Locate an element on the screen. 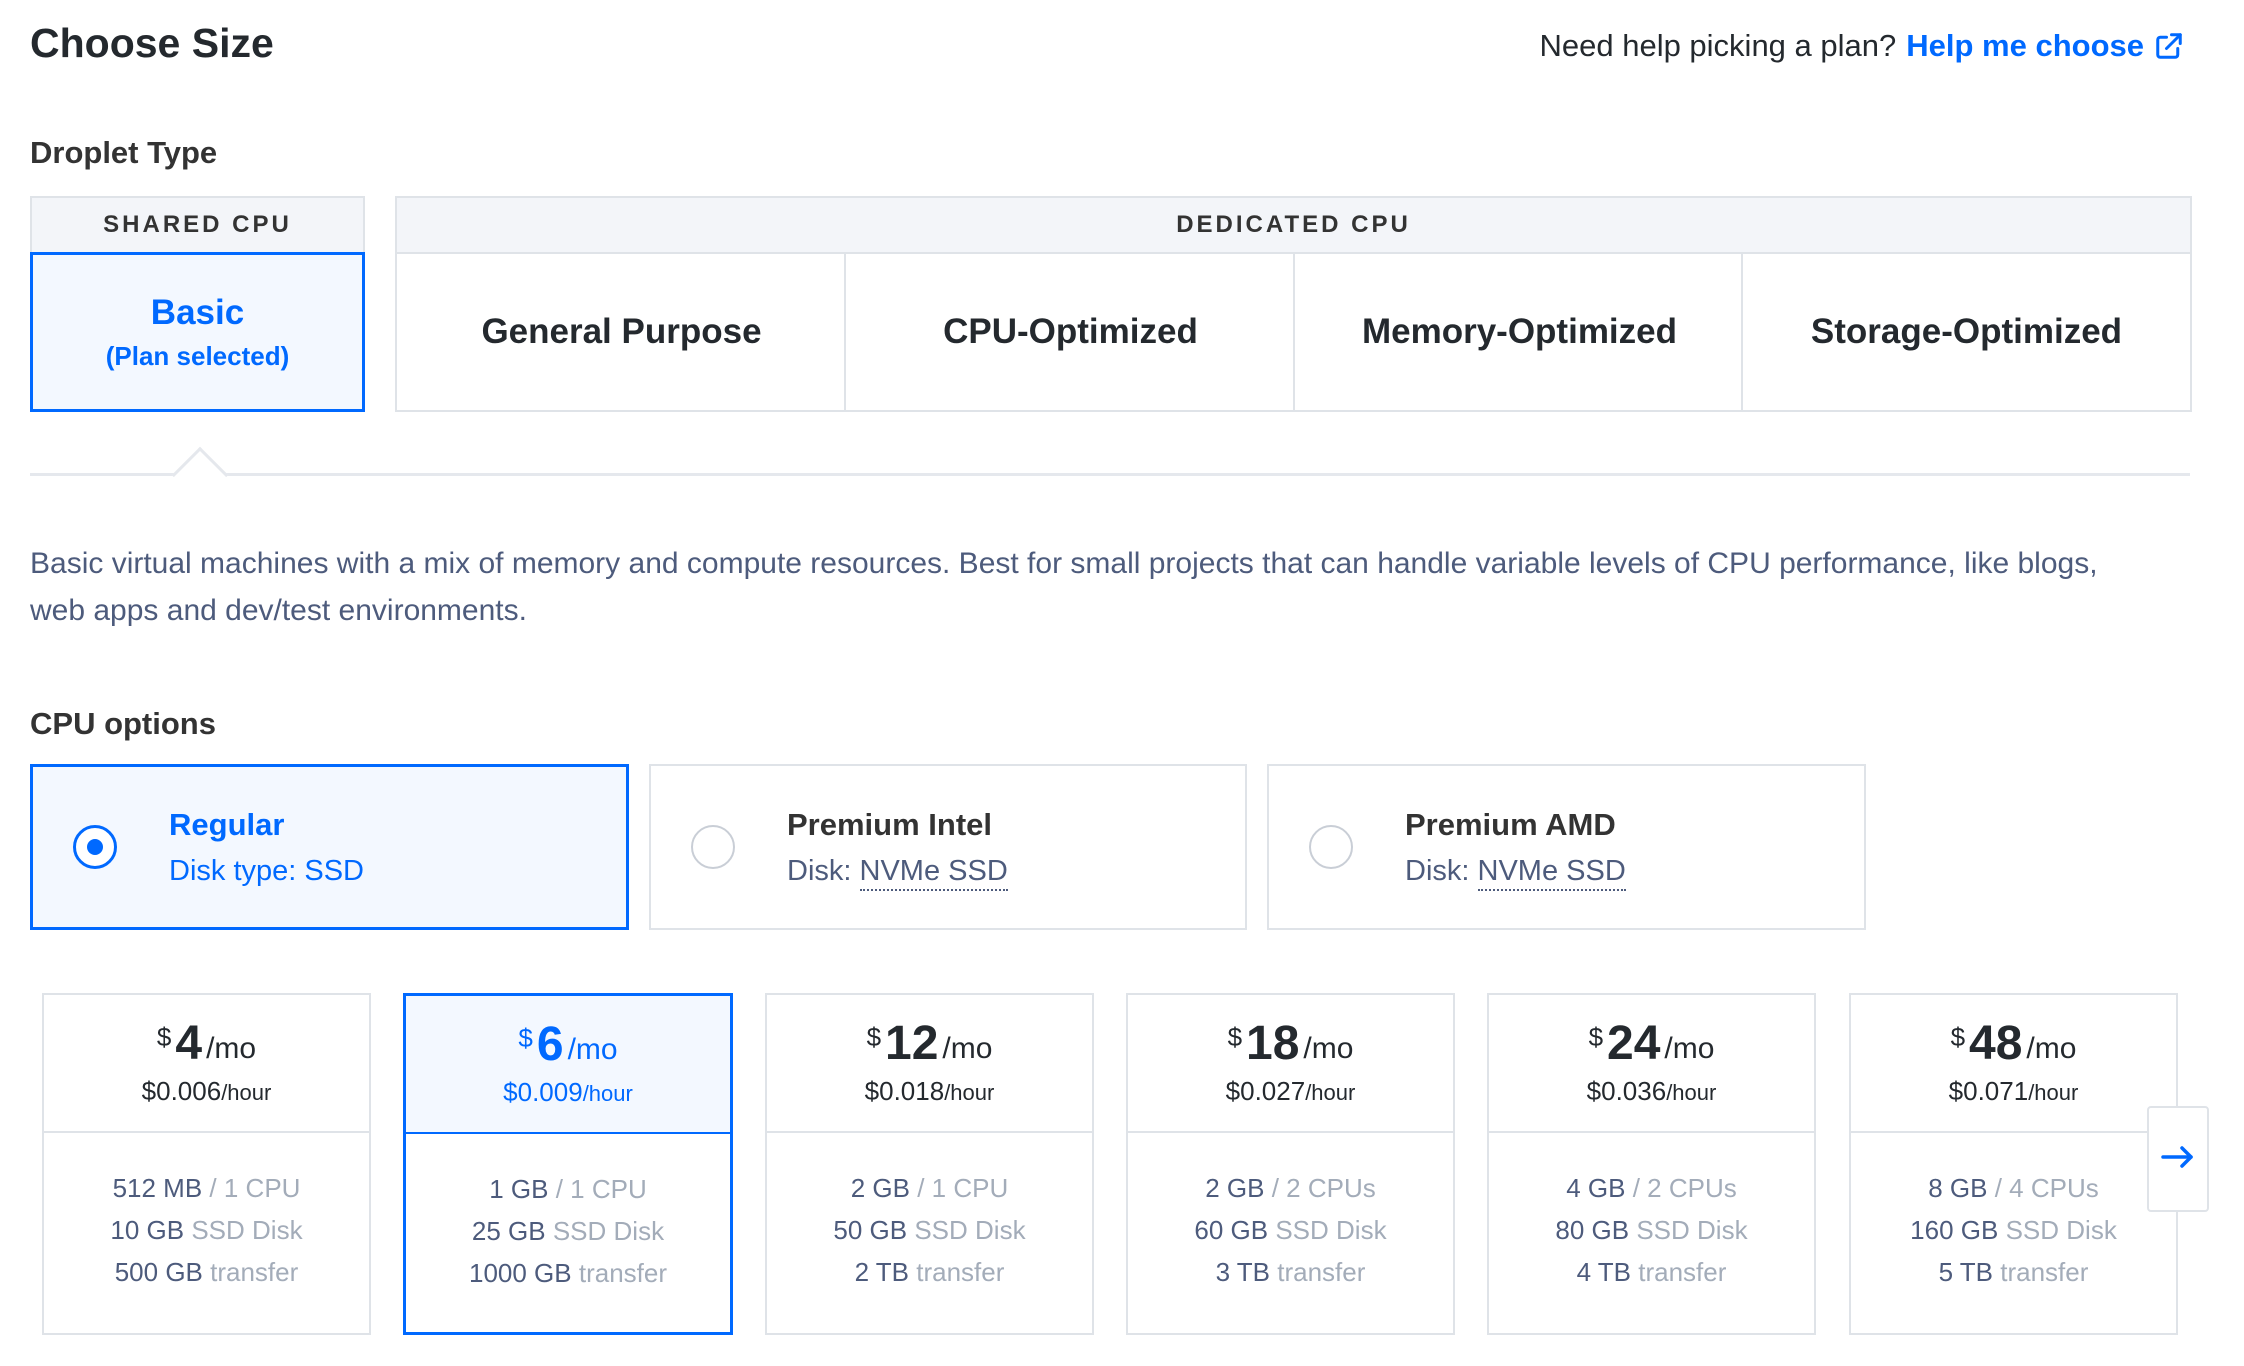 The image size is (2244, 1366). hourly-price: $0.036/hour is located at coordinates (1652, 1091).